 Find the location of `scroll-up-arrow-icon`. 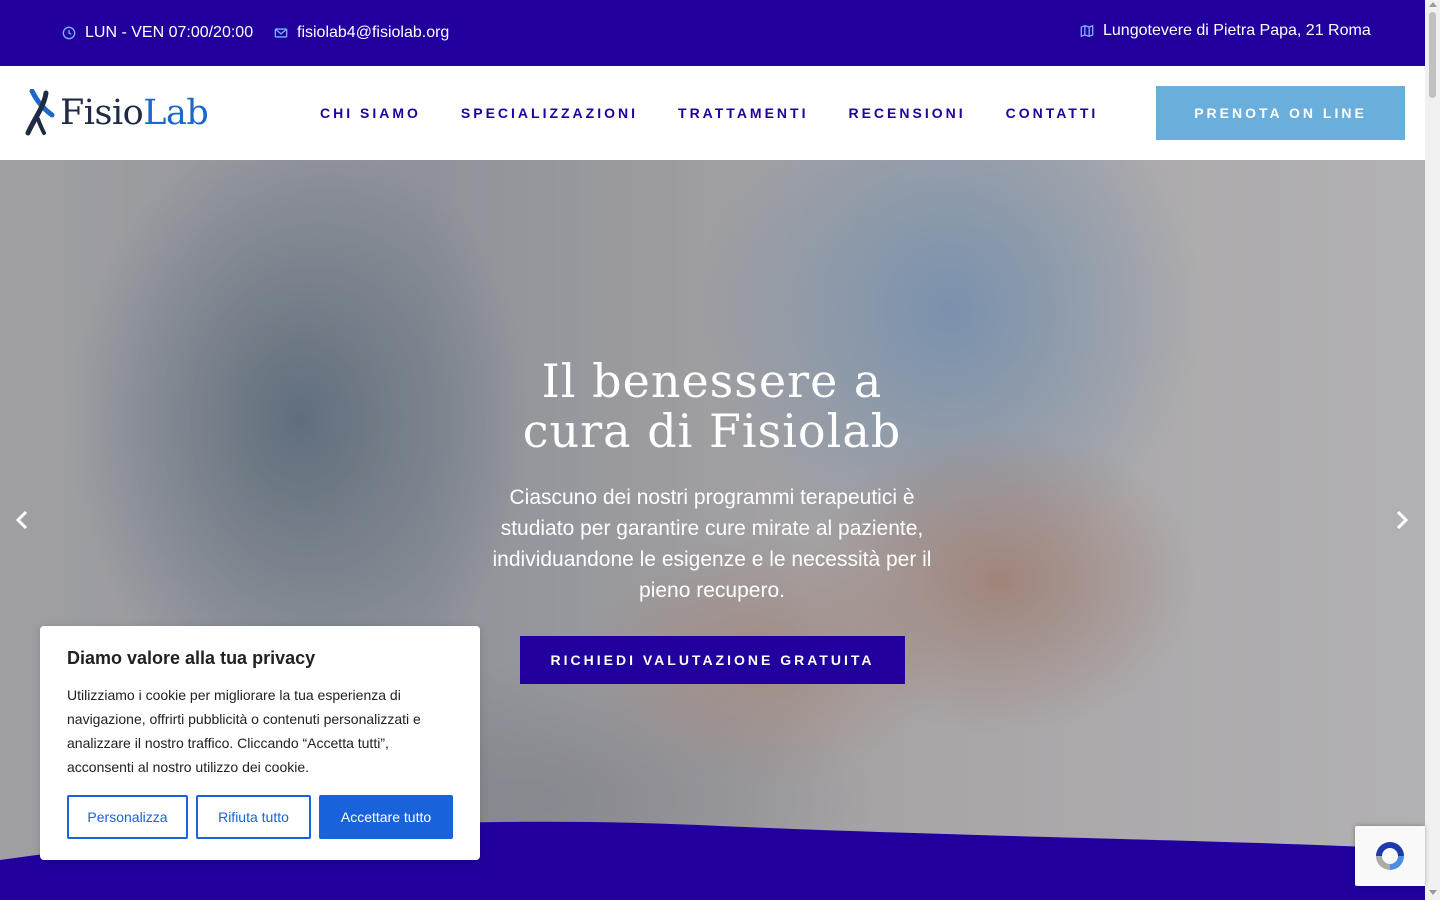

scroll-up-arrow-icon is located at coordinates (1433, 4).